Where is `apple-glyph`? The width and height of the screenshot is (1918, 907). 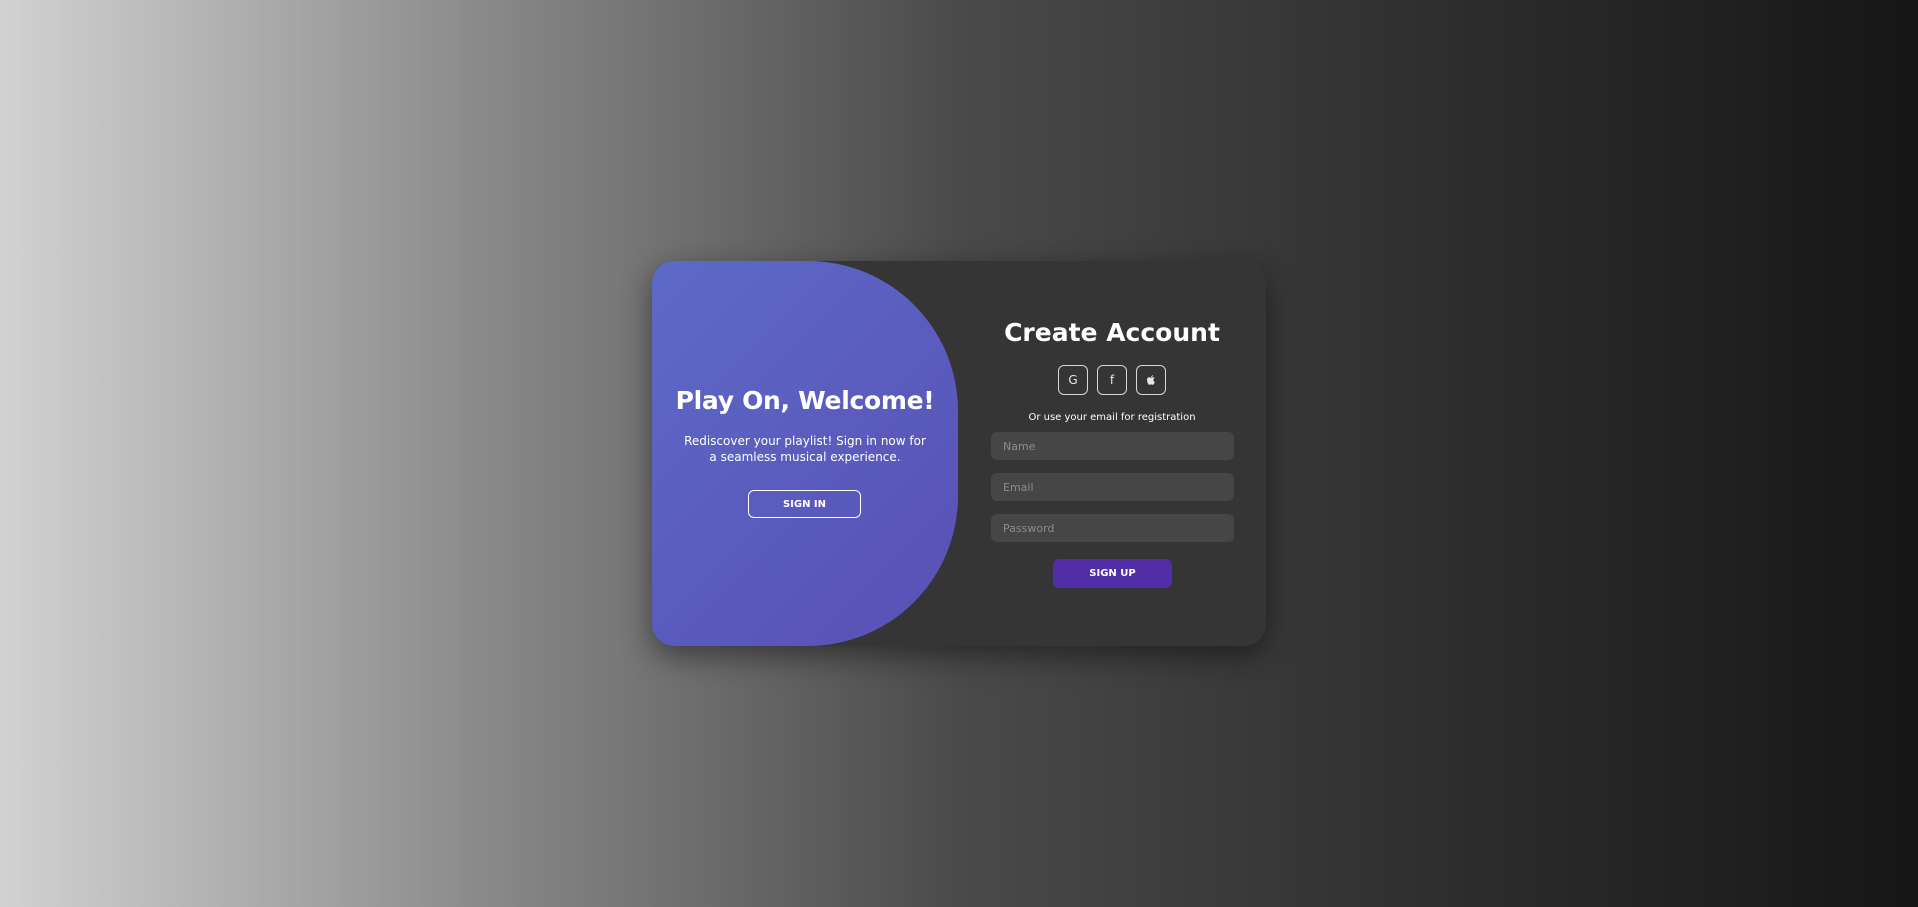
apple-glyph is located at coordinates (1151, 380).